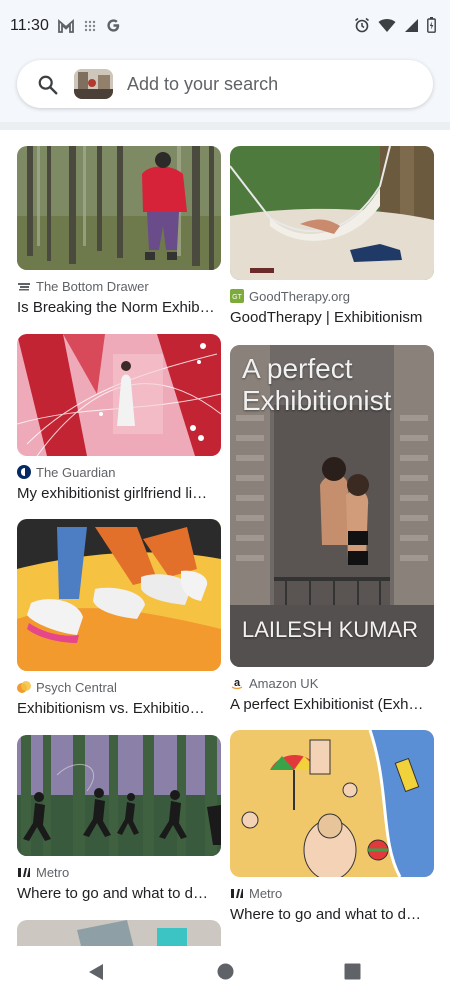 Image resolution: width=450 pixels, height=1000 pixels. I want to click on status-time: 11:30, so click(29, 25).